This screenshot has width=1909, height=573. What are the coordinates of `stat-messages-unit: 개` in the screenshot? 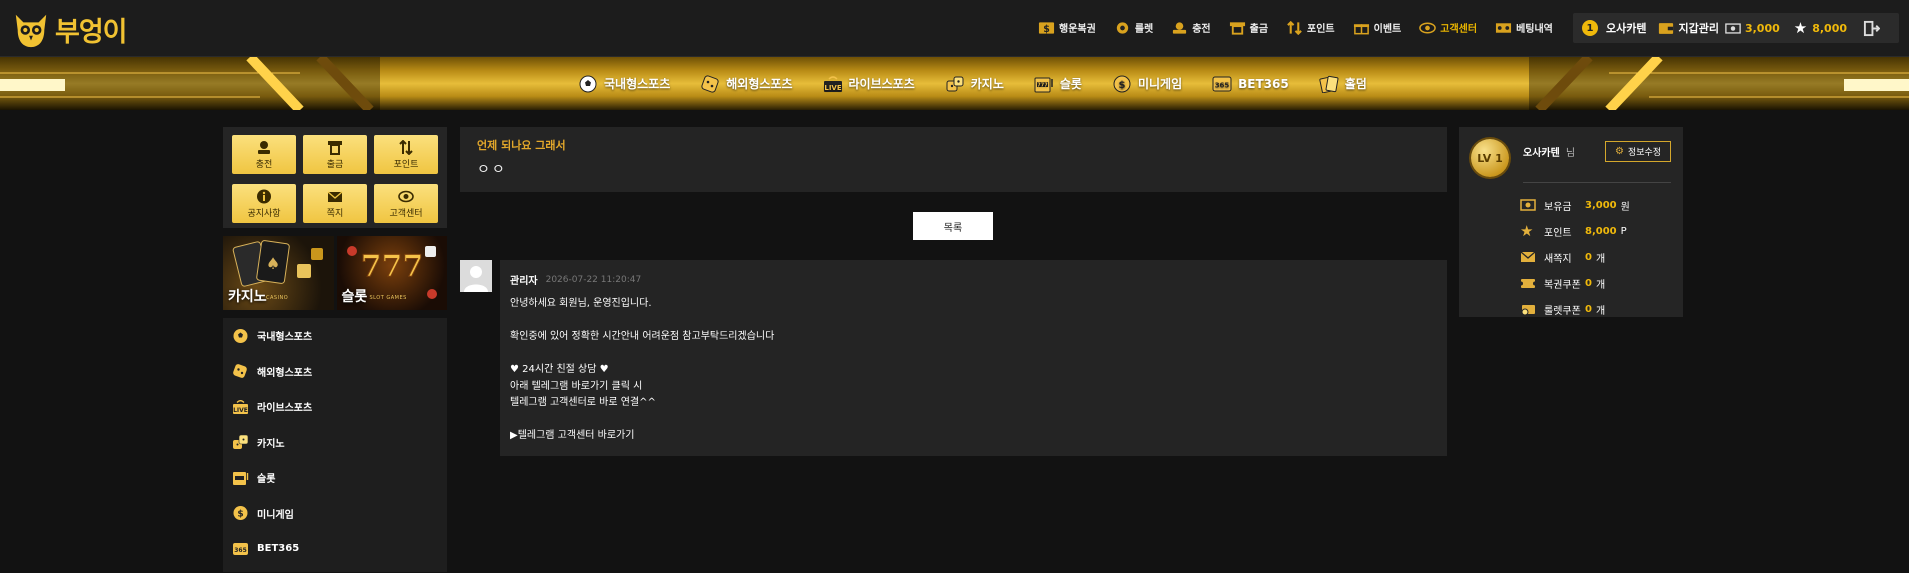 It's located at (1600, 259).